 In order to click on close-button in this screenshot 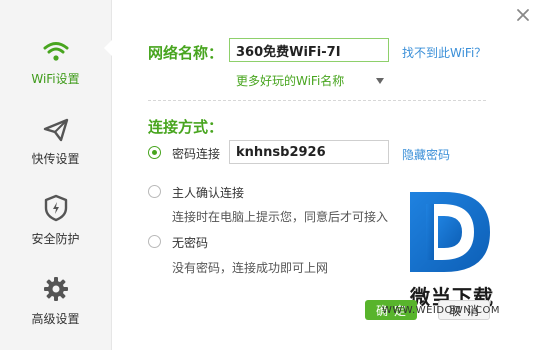, I will do `click(523, 15)`.